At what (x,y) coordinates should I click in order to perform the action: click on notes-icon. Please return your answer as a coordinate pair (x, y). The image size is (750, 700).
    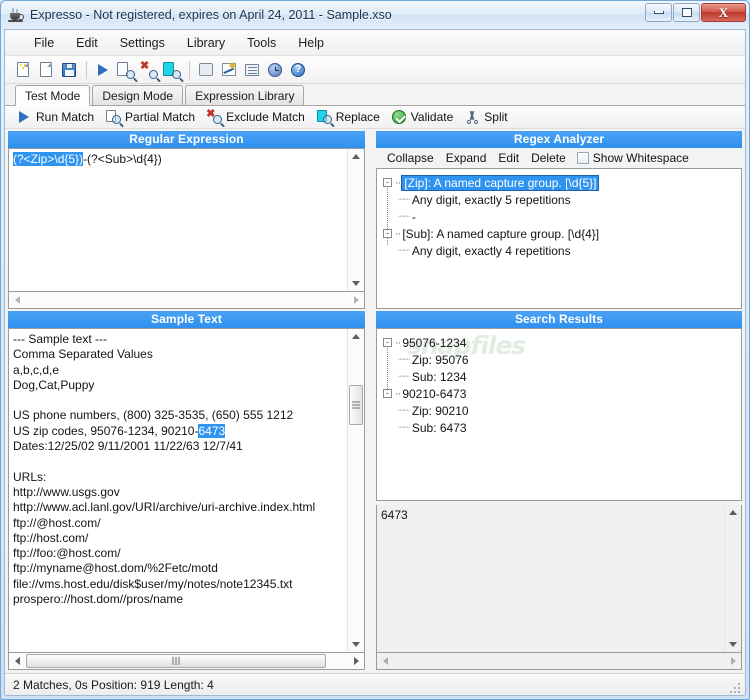
    Looking at the image, I should click on (252, 70).